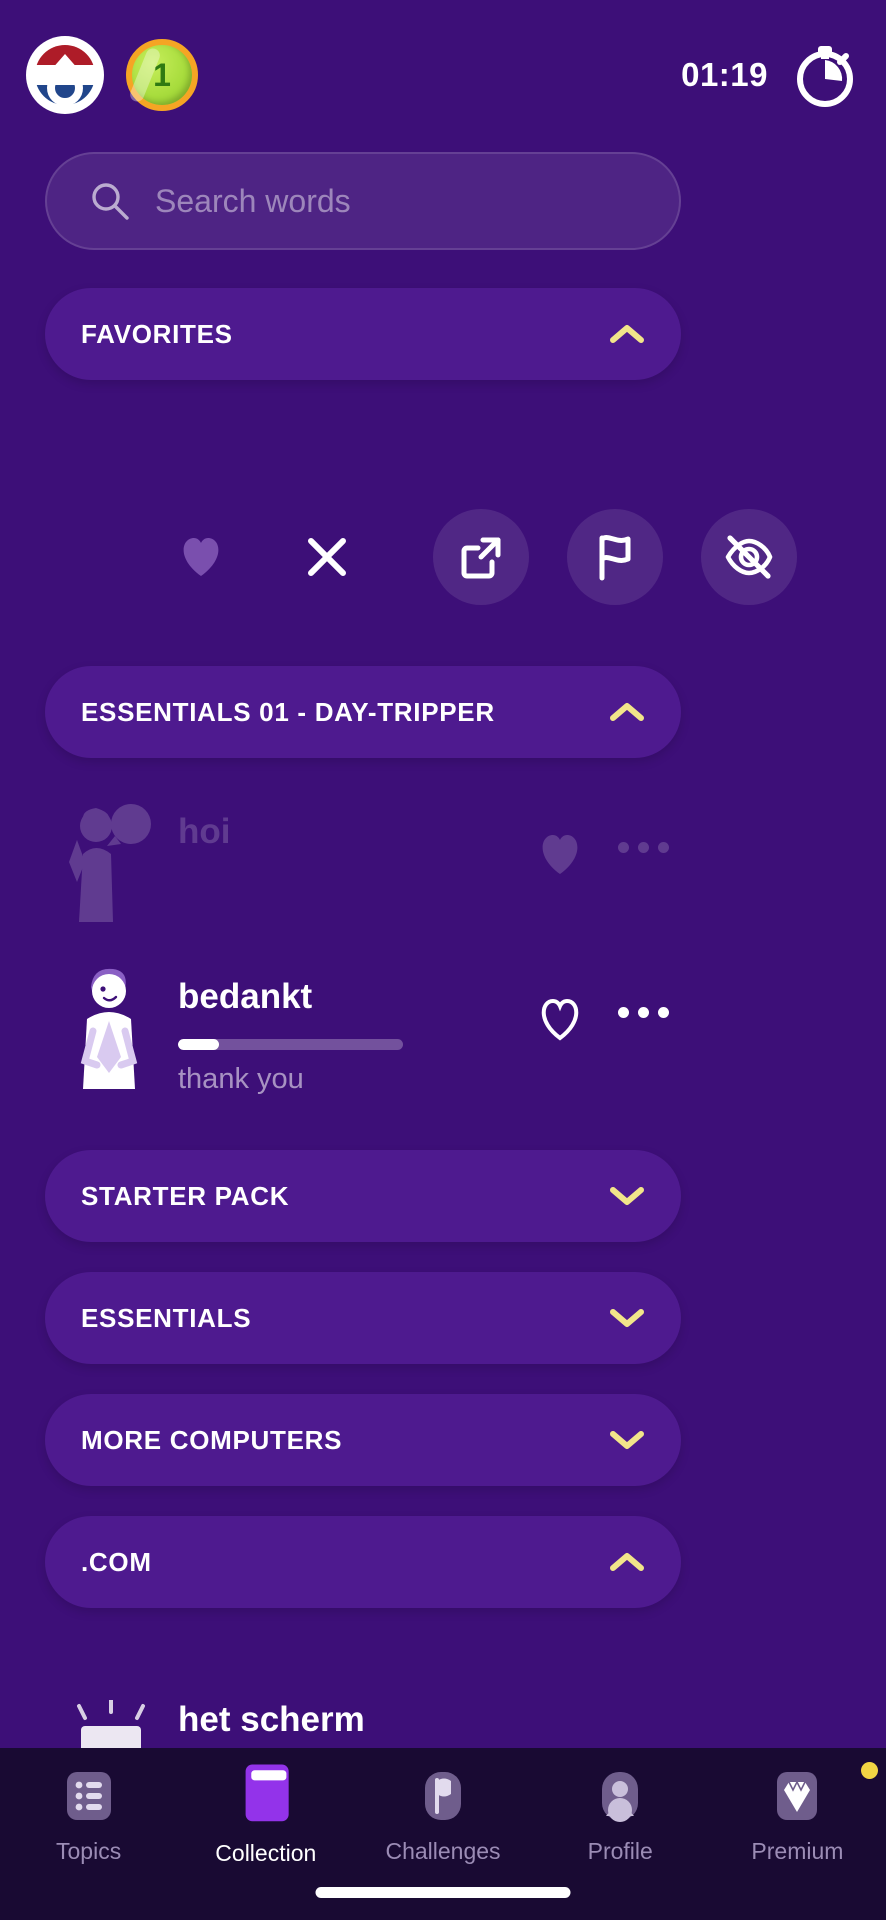 This screenshot has height=1920, width=886. I want to click on favorites-label: FAVORITES, so click(157, 333).